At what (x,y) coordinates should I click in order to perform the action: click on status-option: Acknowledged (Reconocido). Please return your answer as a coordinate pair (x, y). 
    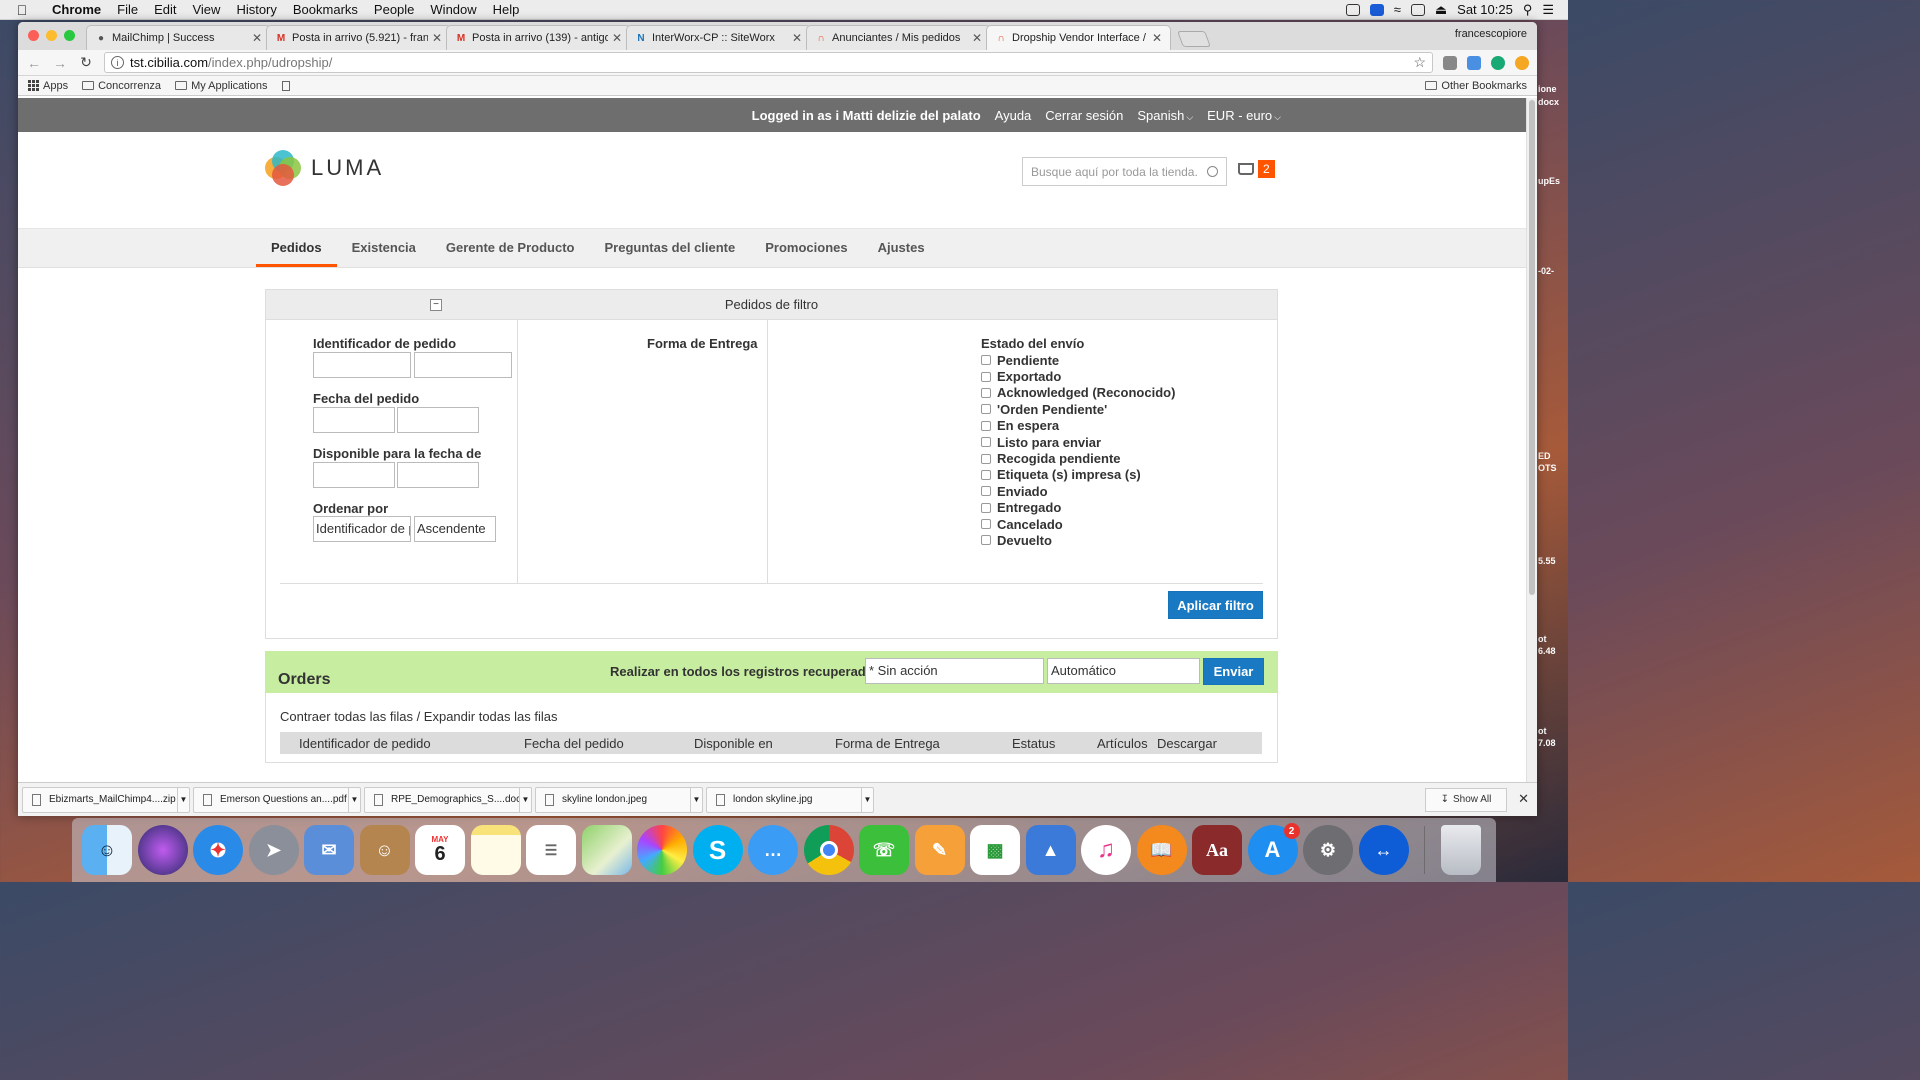
    Looking at the image, I should click on (1078, 393).